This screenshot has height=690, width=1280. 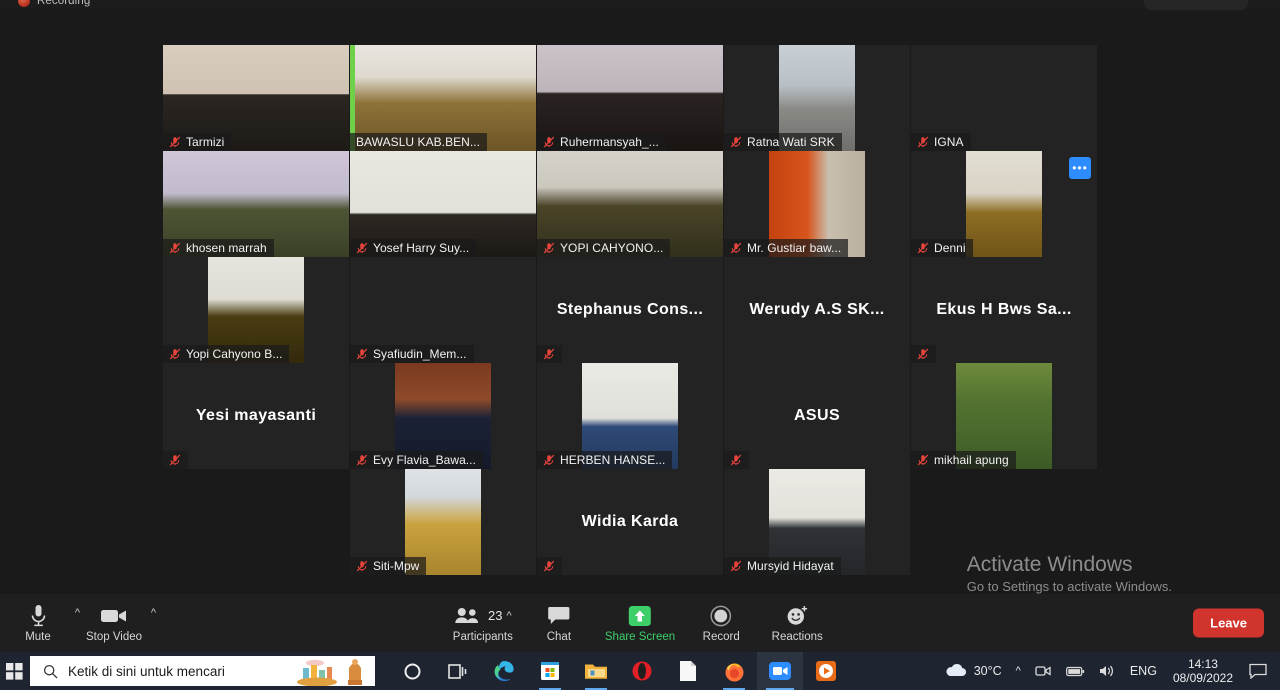 I want to click on zoom-icon, so click(x=780, y=671).